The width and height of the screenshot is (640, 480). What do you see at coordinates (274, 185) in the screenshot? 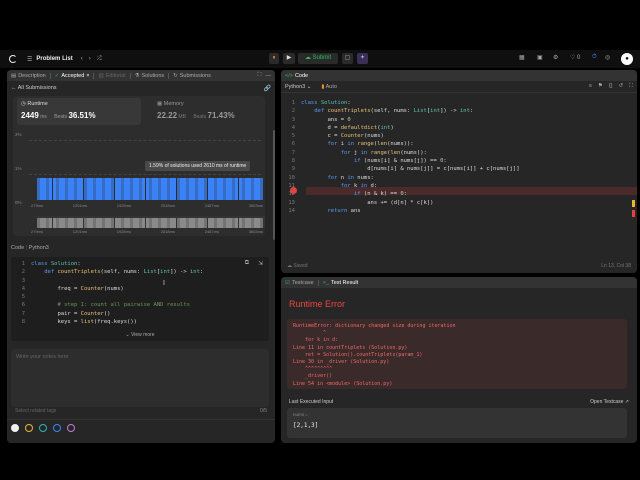
I see `left-scrollbar` at bounding box center [274, 185].